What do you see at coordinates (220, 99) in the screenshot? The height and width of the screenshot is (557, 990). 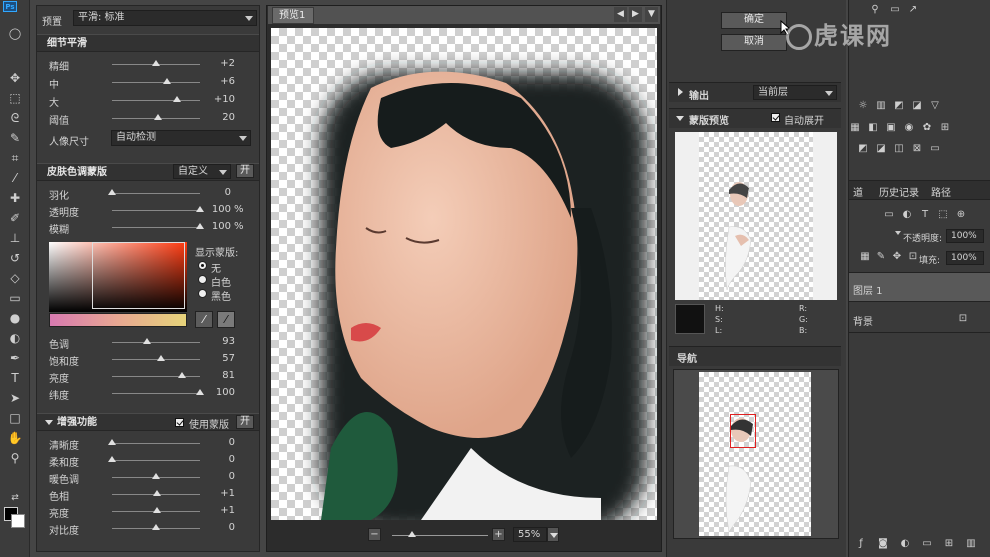 I see `detail-slider-value: +10` at bounding box center [220, 99].